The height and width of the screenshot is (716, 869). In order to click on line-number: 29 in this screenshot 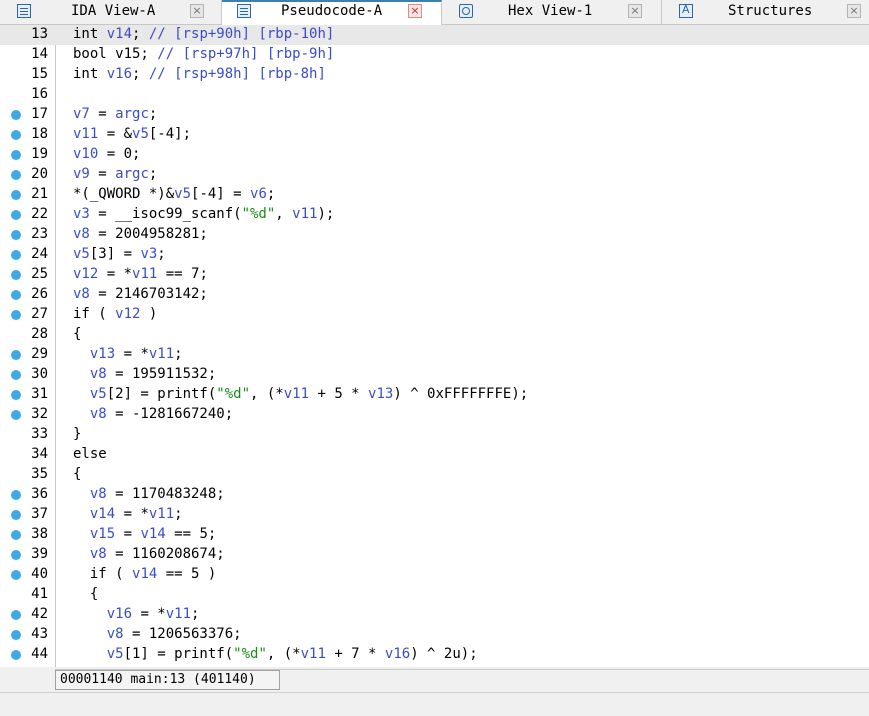, I will do `click(39, 354)`.